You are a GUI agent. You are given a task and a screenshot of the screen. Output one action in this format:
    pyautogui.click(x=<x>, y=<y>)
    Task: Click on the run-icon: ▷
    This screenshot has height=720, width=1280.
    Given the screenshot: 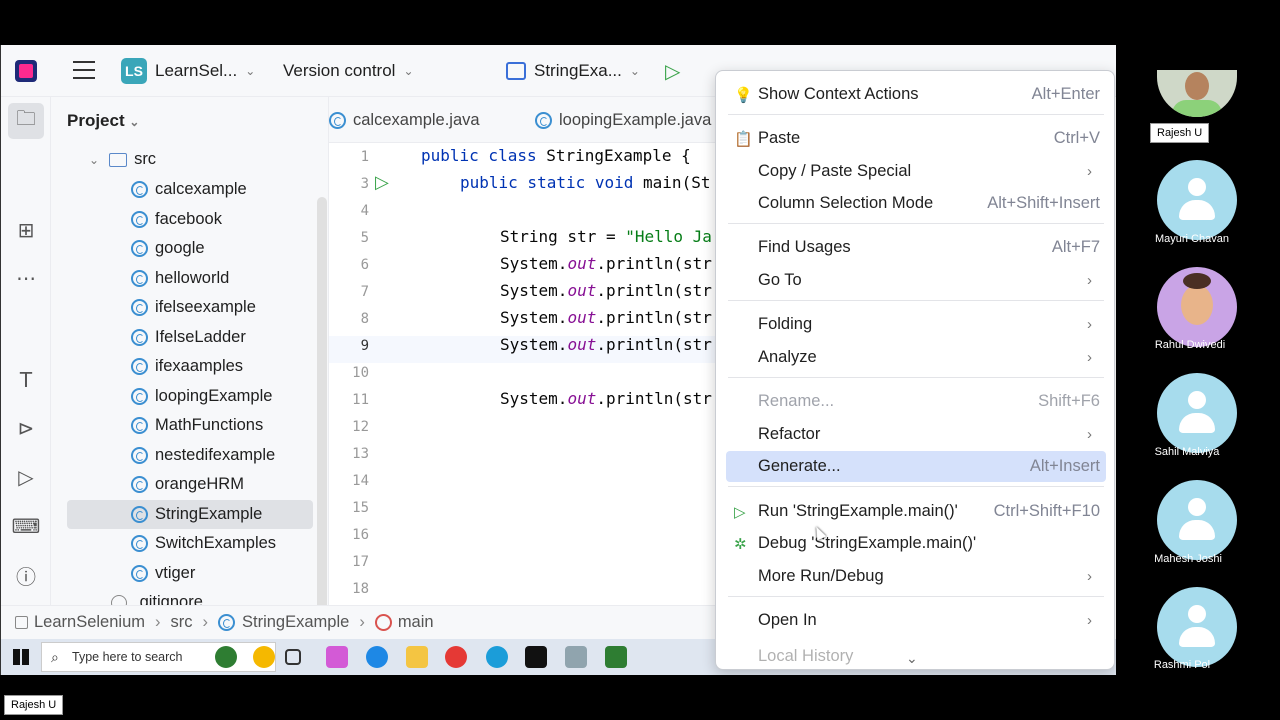 What is the action you would take?
    pyautogui.click(x=672, y=71)
    